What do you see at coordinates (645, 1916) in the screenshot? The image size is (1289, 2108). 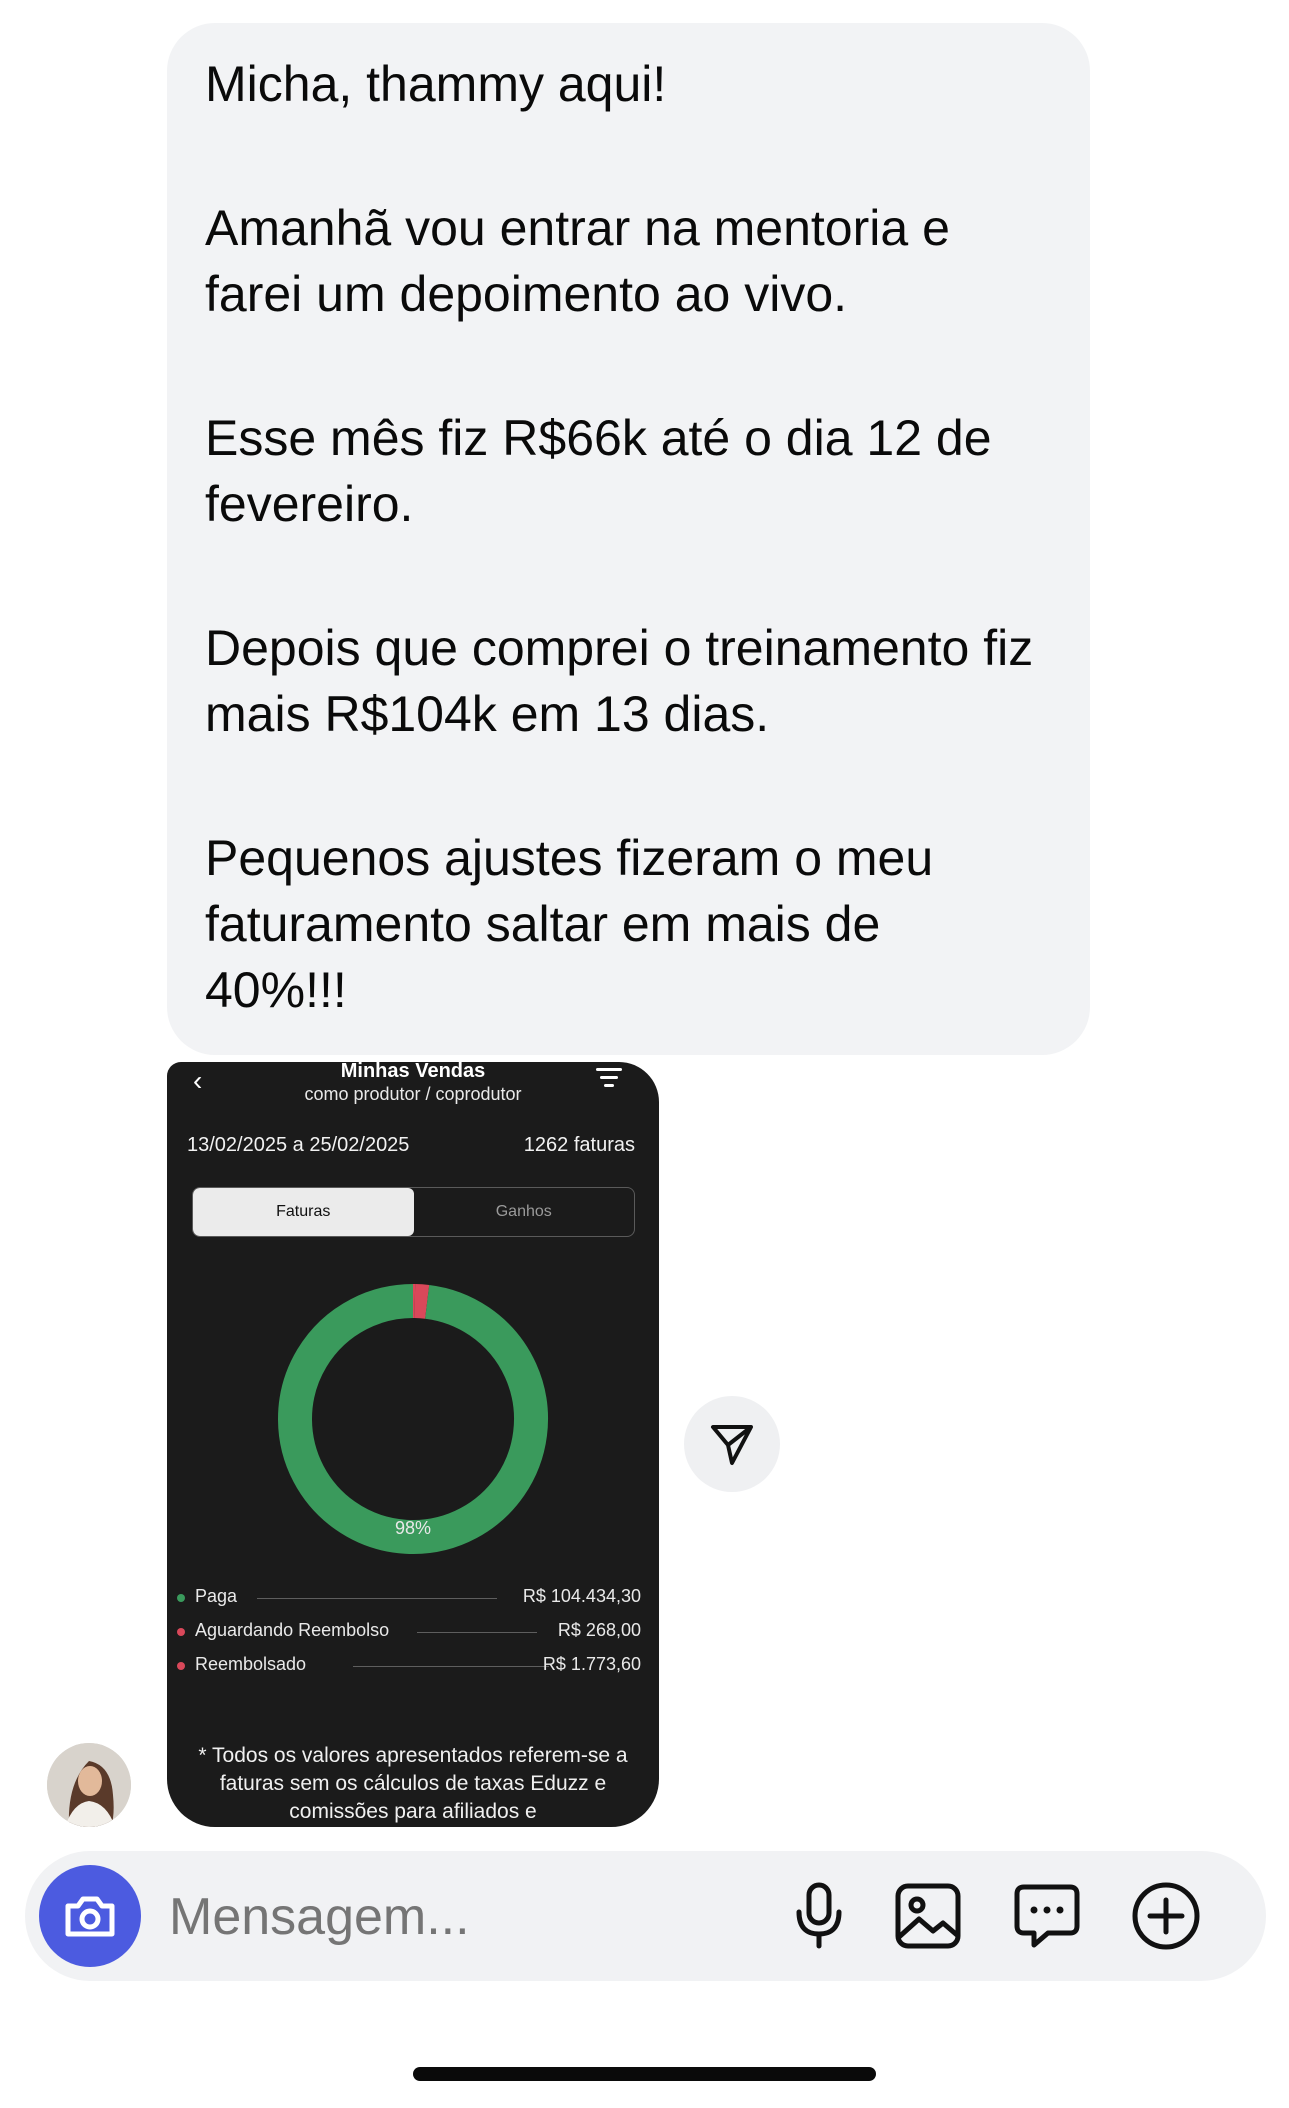 I see `message-composer` at bounding box center [645, 1916].